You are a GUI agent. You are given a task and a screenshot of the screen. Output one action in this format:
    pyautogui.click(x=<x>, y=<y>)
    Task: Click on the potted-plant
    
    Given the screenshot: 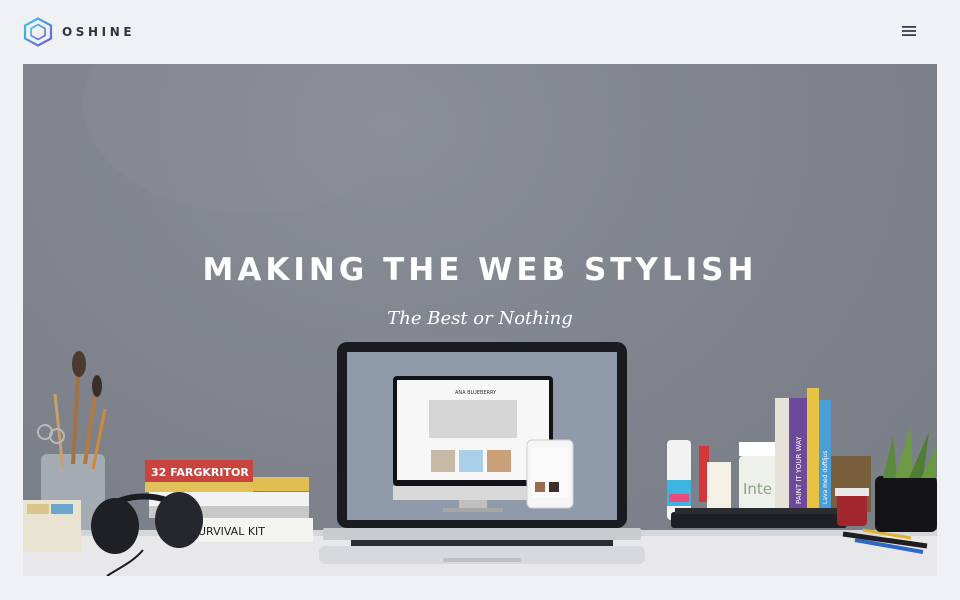 What is the action you would take?
    pyautogui.click(x=906, y=479)
    